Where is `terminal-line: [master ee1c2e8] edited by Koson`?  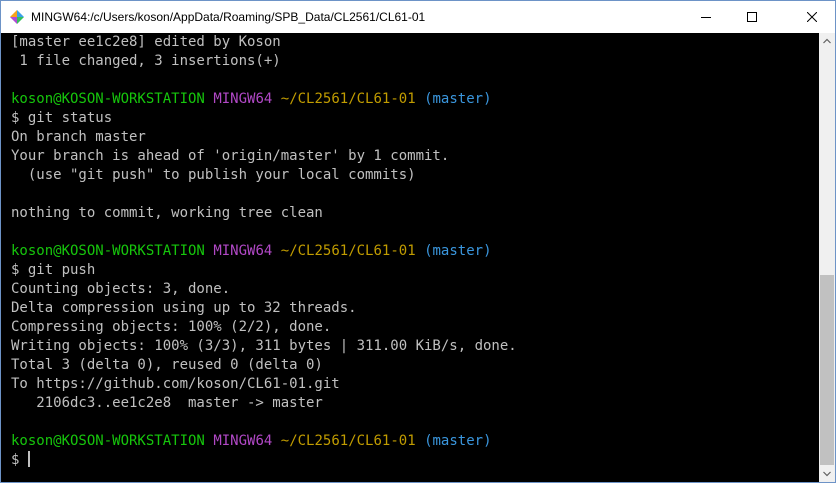
terminal-line: [master ee1c2e8] edited by Koson is located at coordinates (415, 42).